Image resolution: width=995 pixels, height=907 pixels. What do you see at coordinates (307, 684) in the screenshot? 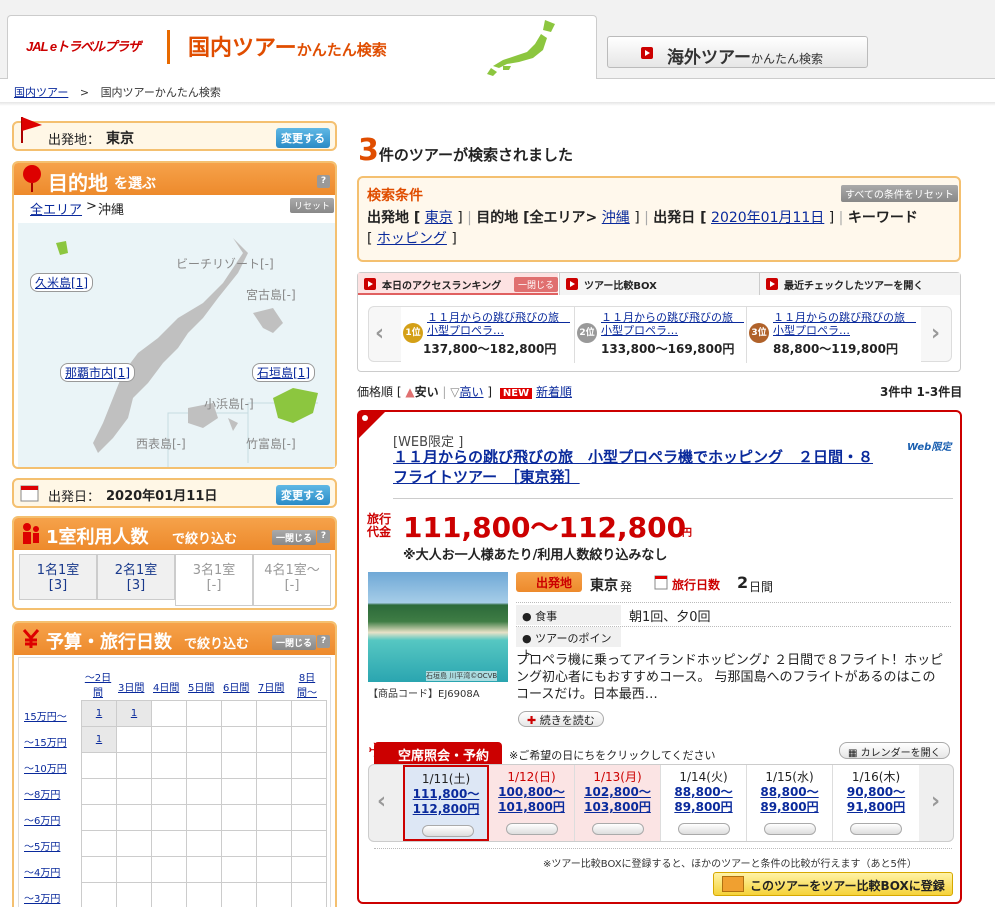
I see `day-col-7: 8日間～` at bounding box center [307, 684].